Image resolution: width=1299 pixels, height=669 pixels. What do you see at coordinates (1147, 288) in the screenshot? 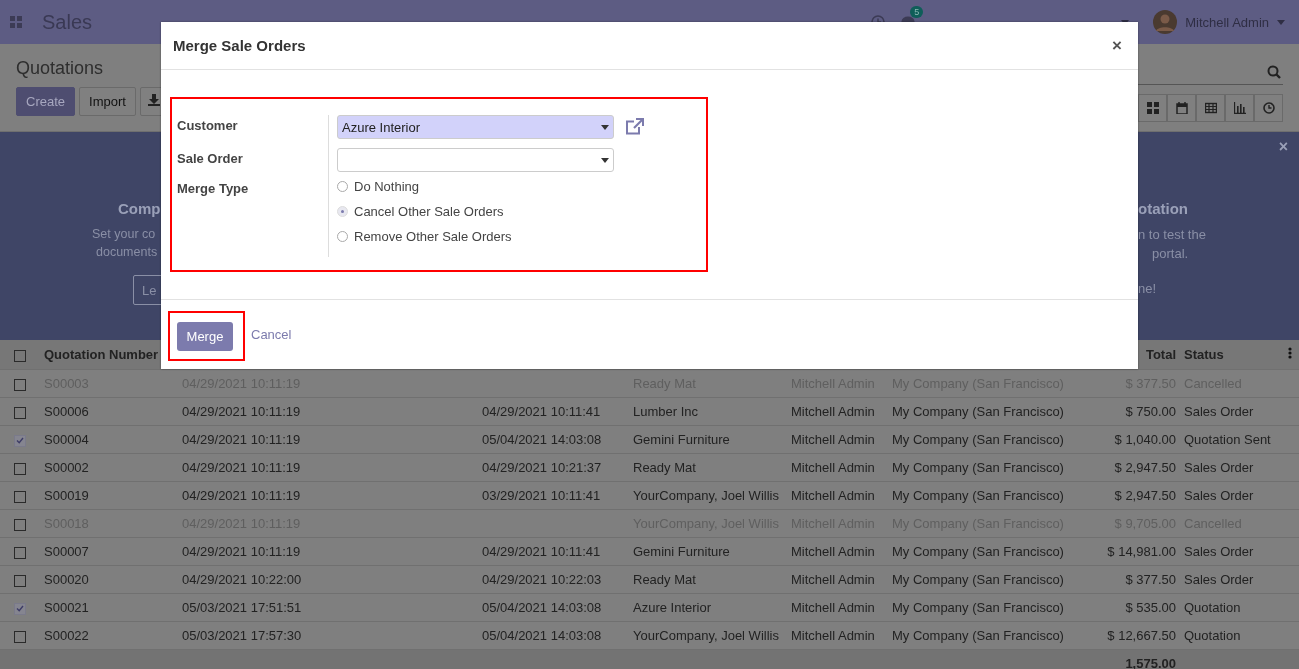
I see `banner-text: ne!` at bounding box center [1147, 288].